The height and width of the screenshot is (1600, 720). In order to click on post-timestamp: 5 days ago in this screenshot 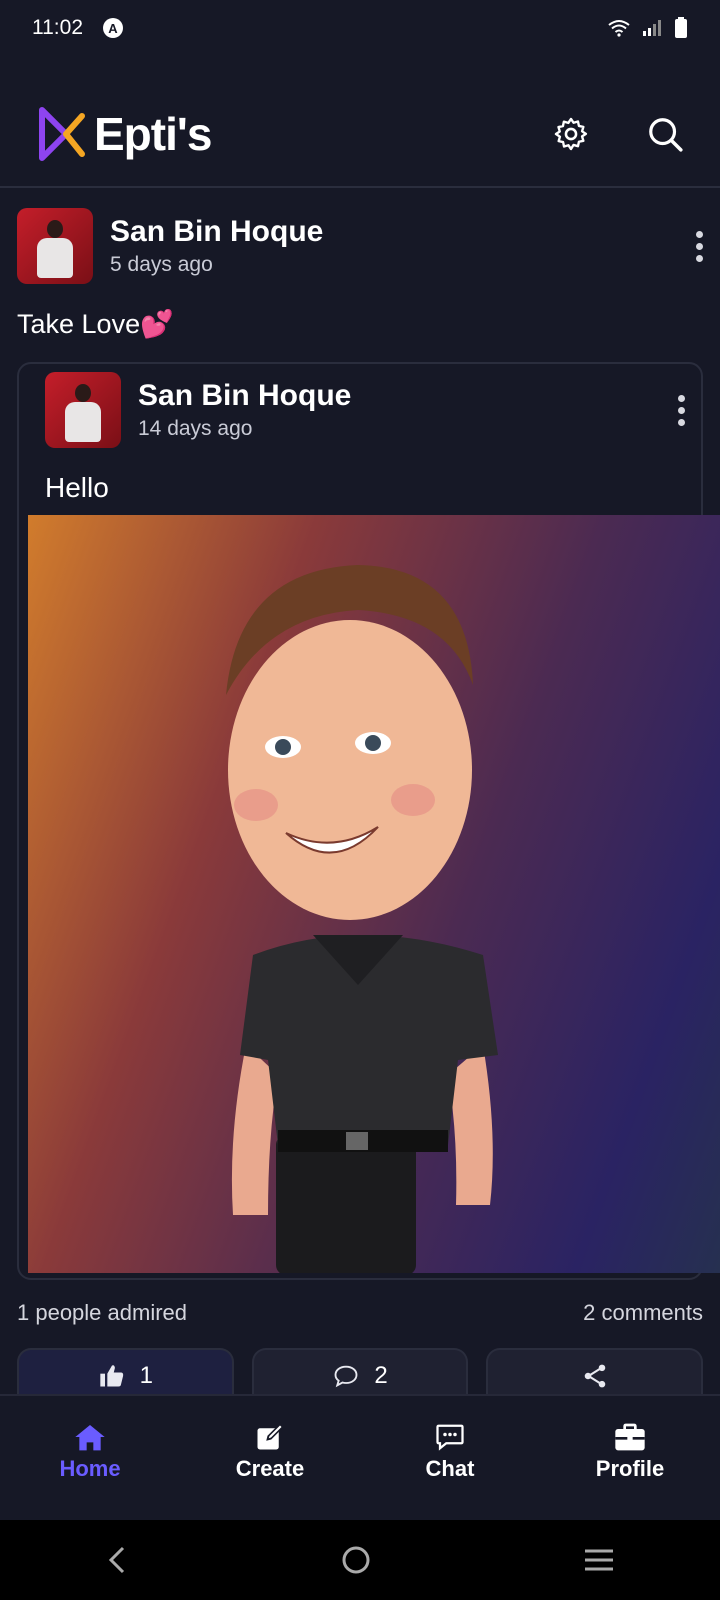, I will do `click(161, 264)`.